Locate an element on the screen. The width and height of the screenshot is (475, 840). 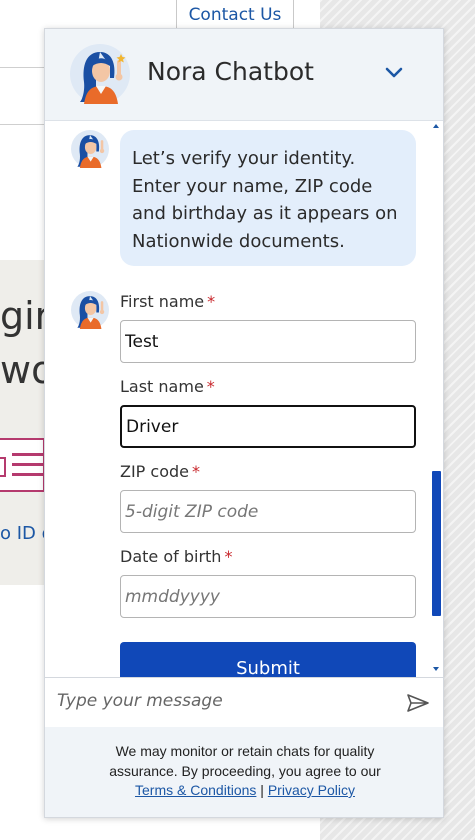
chevron-down-icon is located at coordinates (394, 73).